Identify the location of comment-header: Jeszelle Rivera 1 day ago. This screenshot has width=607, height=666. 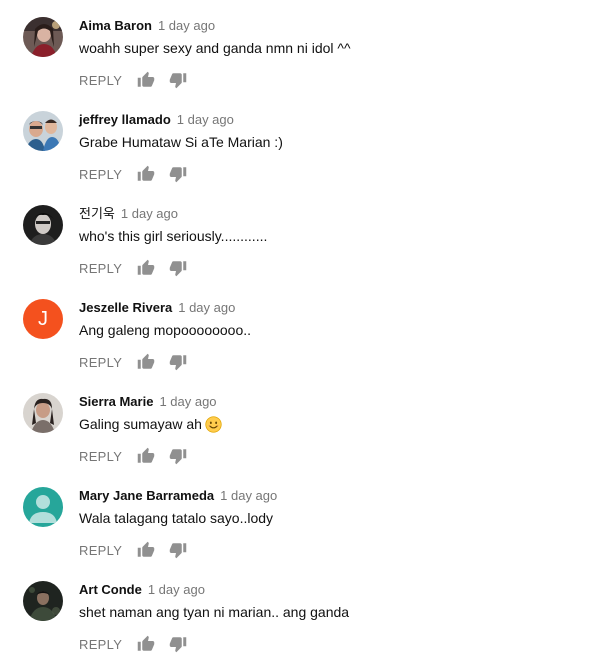
(157, 308).